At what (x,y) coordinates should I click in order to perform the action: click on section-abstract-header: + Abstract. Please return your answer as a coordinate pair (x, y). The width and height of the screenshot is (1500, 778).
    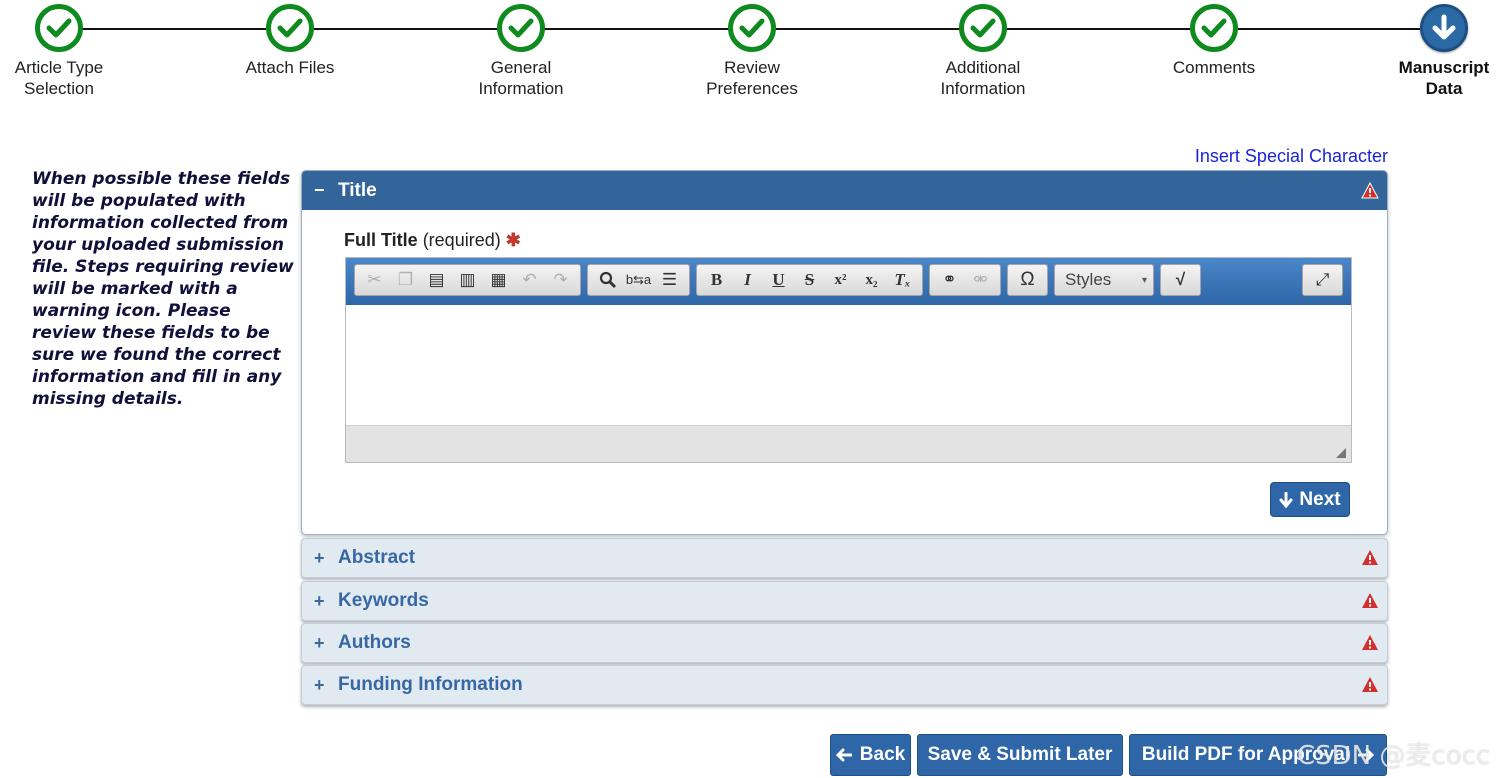
    Looking at the image, I should click on (844, 558).